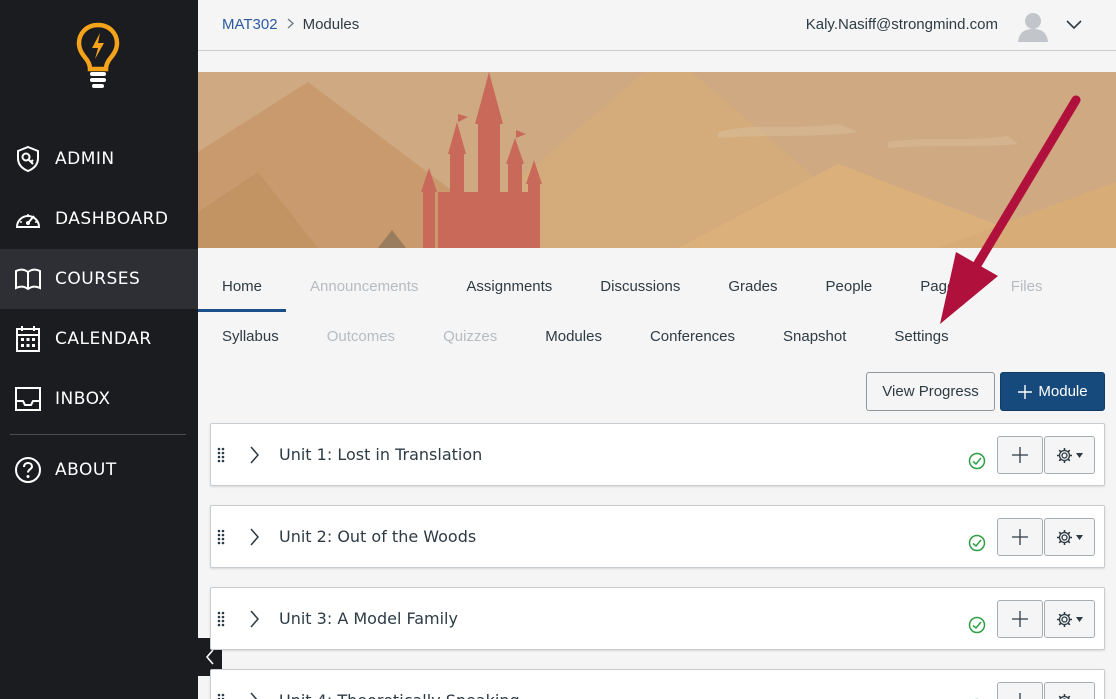 This screenshot has height=699, width=1116. I want to click on module-title: Unit 4: Theoretically Speaking, so click(399, 695).